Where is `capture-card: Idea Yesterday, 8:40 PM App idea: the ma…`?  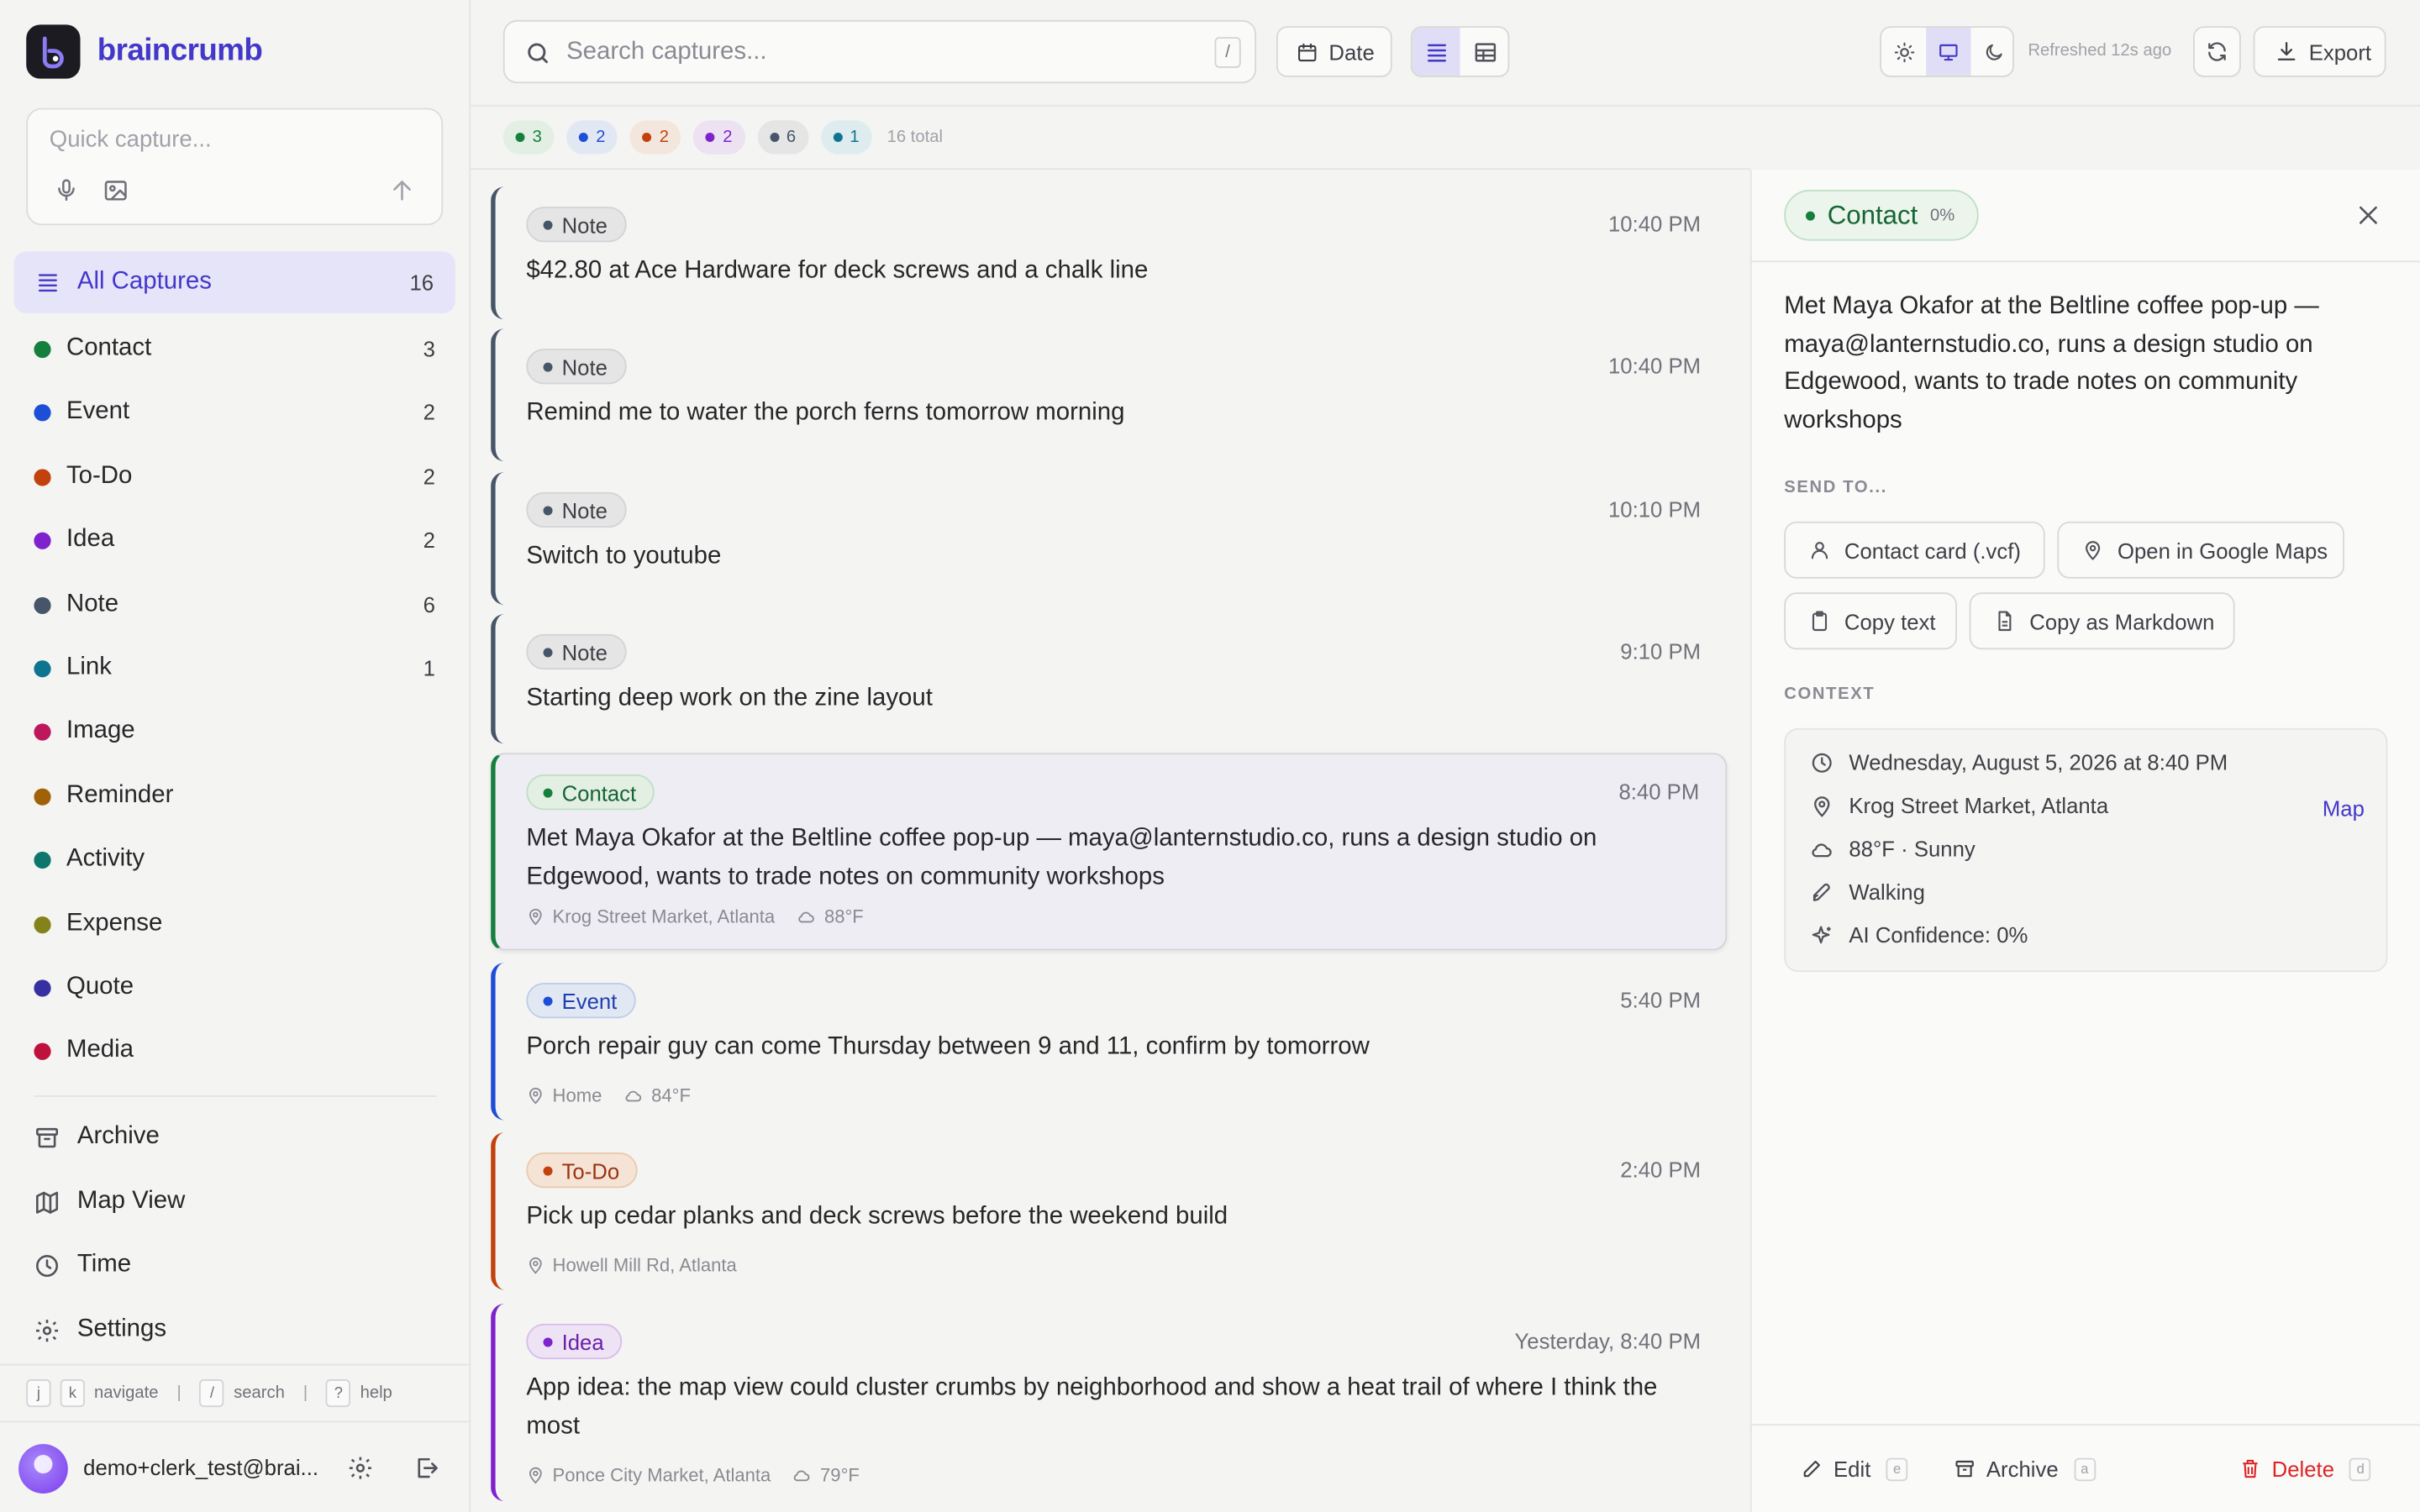 capture-card: Idea Yesterday, 8:40 PM App idea: the ma… is located at coordinates (1109, 1403).